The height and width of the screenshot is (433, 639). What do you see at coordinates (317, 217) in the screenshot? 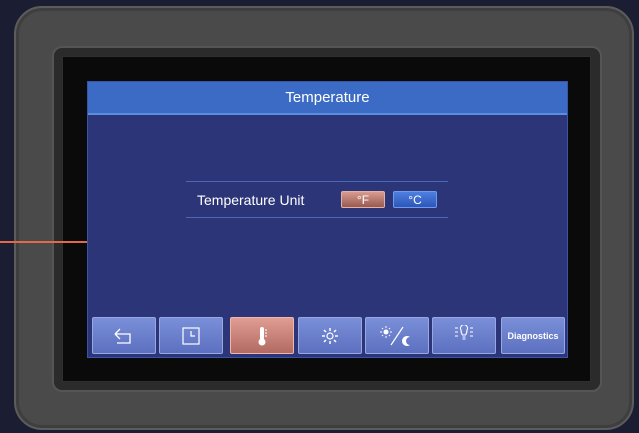
I see `divider-bottom` at bounding box center [317, 217].